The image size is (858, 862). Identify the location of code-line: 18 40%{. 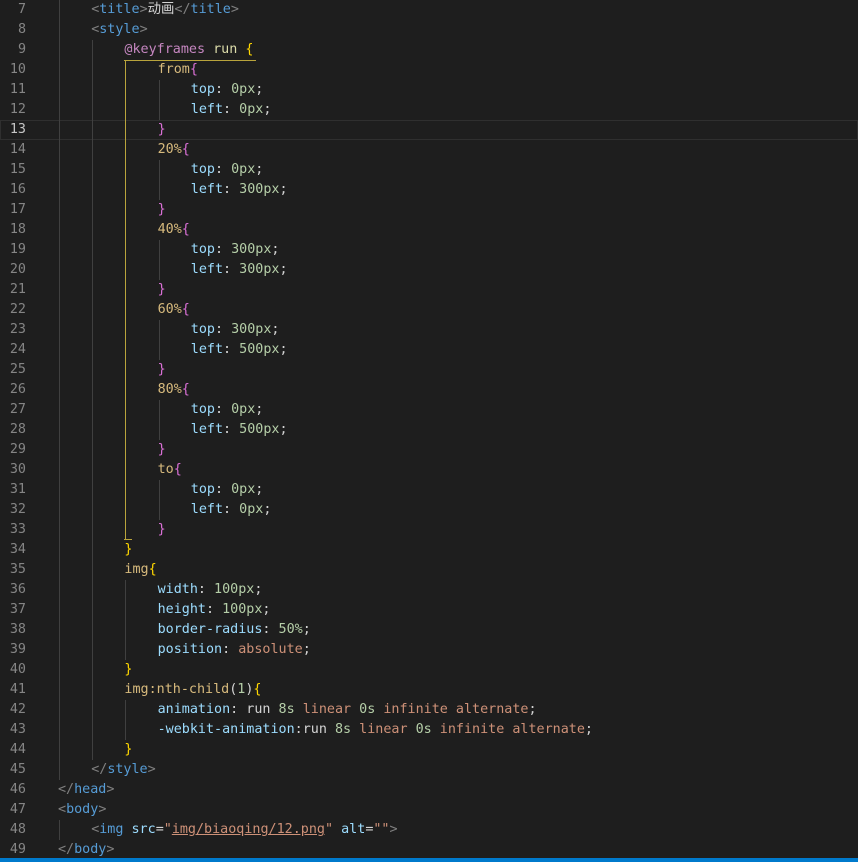
(429, 230).